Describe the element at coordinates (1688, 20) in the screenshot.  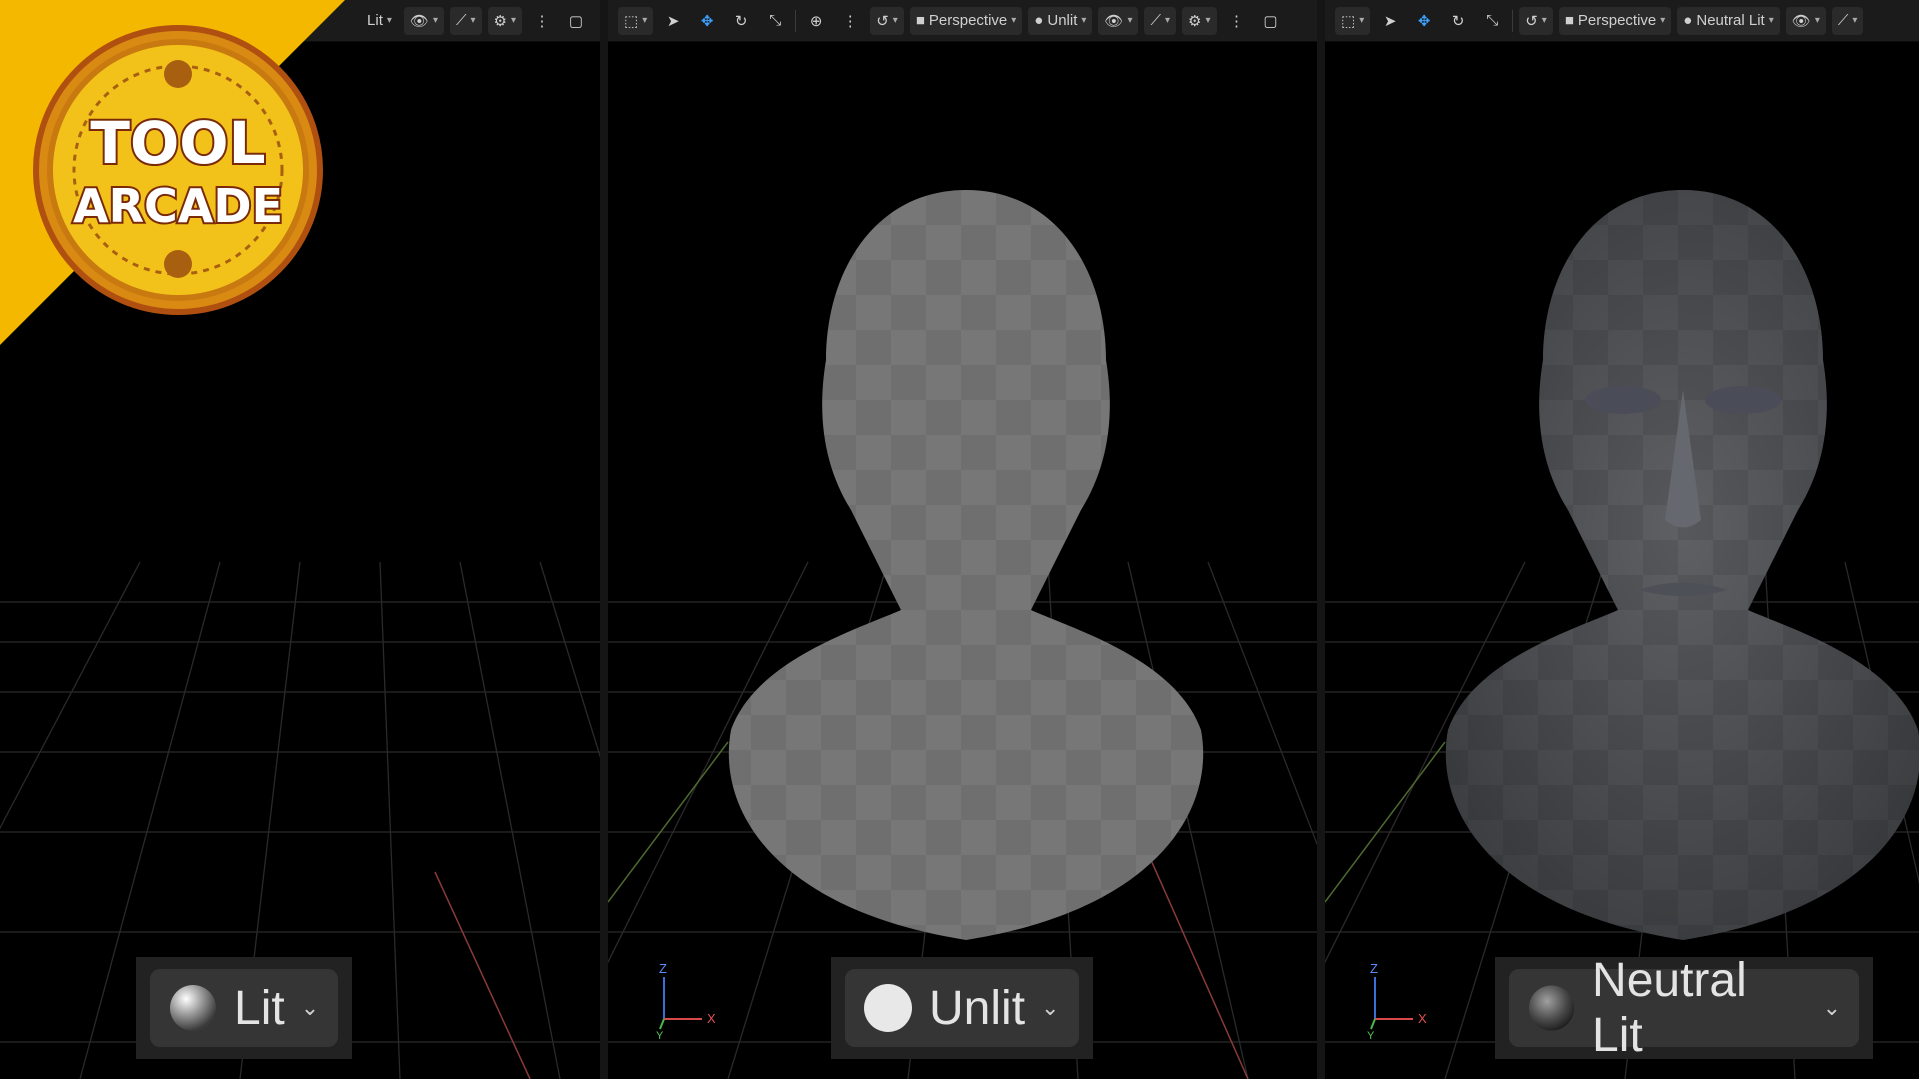
I see `neutral-lit-sphere-icon: ●` at that location.